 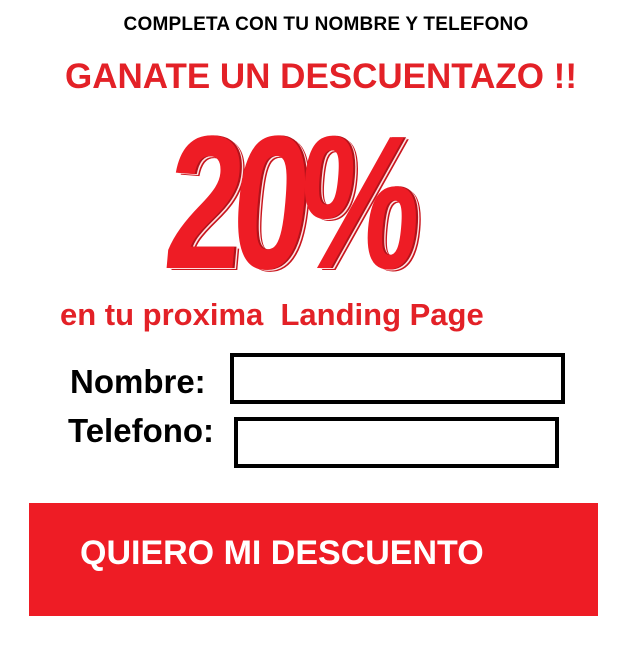 I want to click on name-label: Nombre:, so click(x=138, y=381).